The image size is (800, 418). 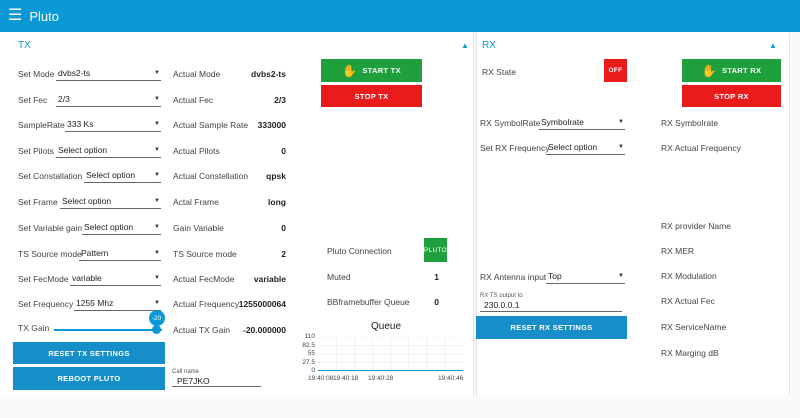 What do you see at coordinates (186, 372) in the screenshot?
I see `callname-label: Call name` at bounding box center [186, 372].